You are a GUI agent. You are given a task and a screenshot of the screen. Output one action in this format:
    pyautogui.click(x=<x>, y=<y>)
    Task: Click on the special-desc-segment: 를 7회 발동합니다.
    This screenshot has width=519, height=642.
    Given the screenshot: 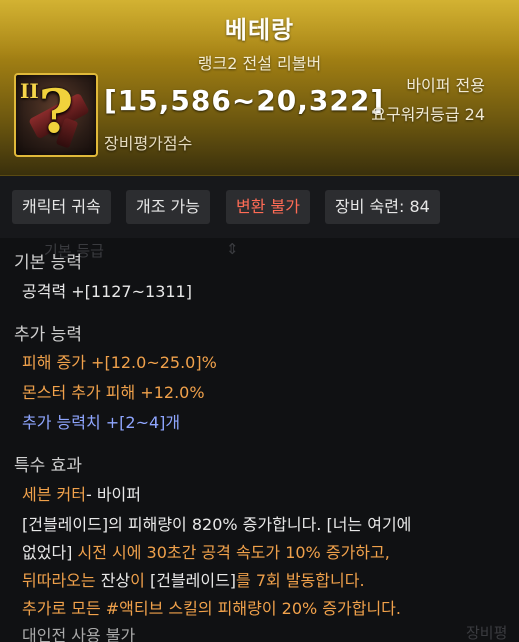 What is the action you would take?
    pyautogui.click(x=300, y=580)
    